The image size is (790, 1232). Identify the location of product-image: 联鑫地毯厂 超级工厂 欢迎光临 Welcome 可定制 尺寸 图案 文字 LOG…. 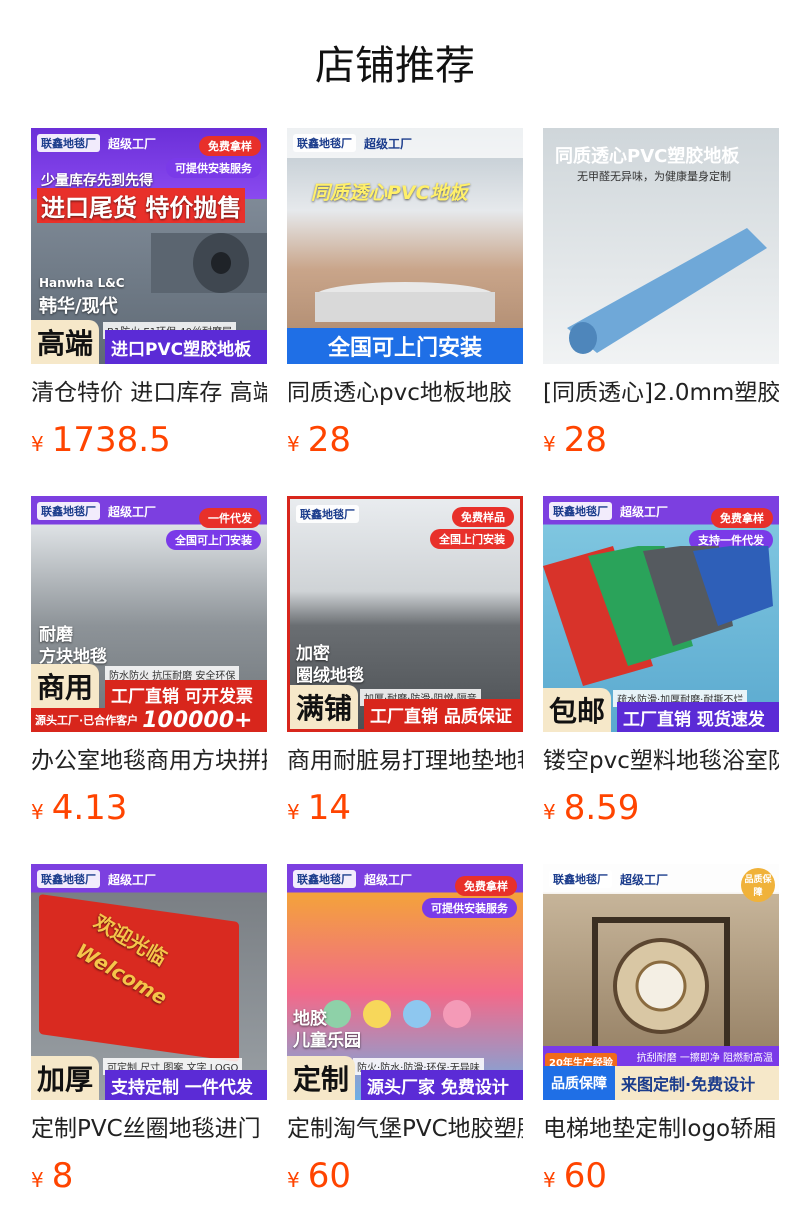
(149, 982).